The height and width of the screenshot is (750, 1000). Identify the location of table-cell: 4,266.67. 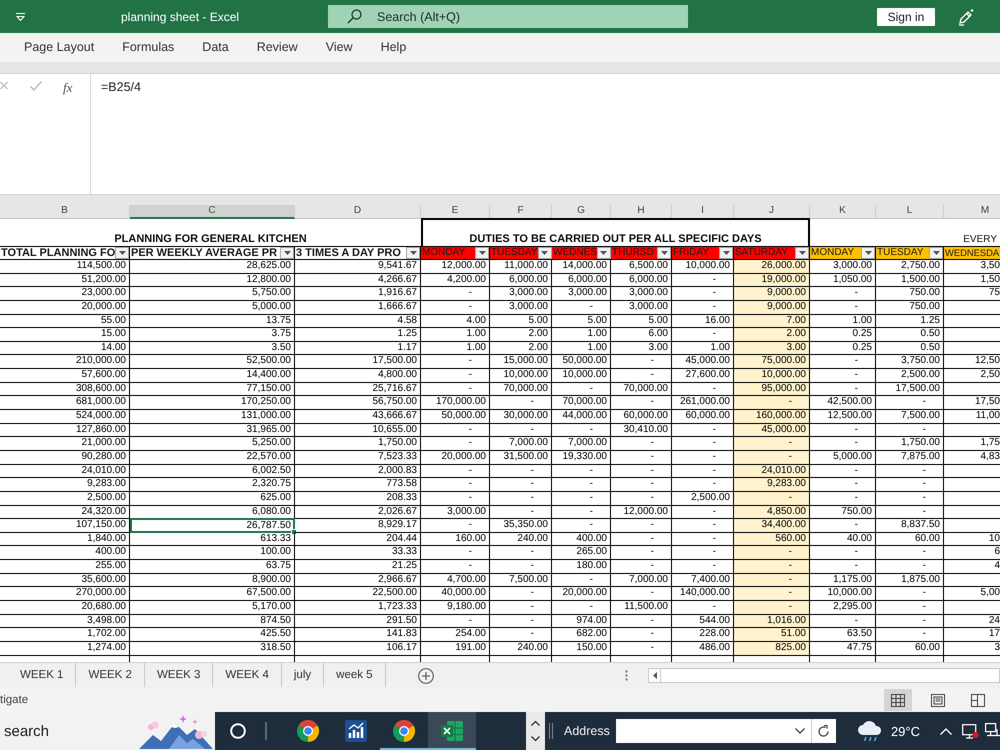
(358, 281).